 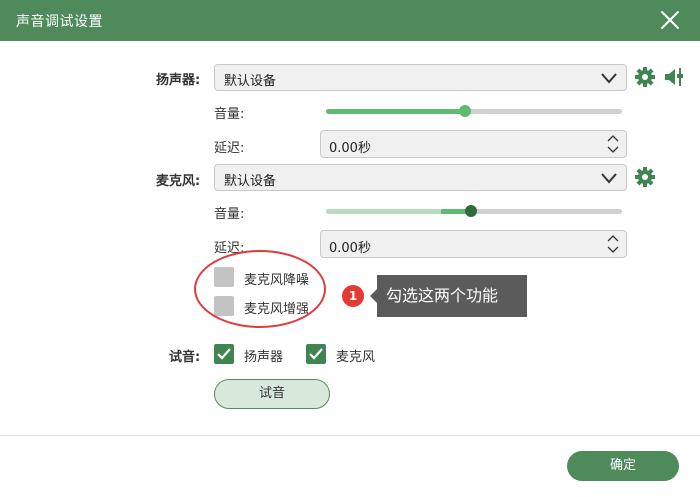 I want to click on microphone-volume-slider, so click(x=474, y=211).